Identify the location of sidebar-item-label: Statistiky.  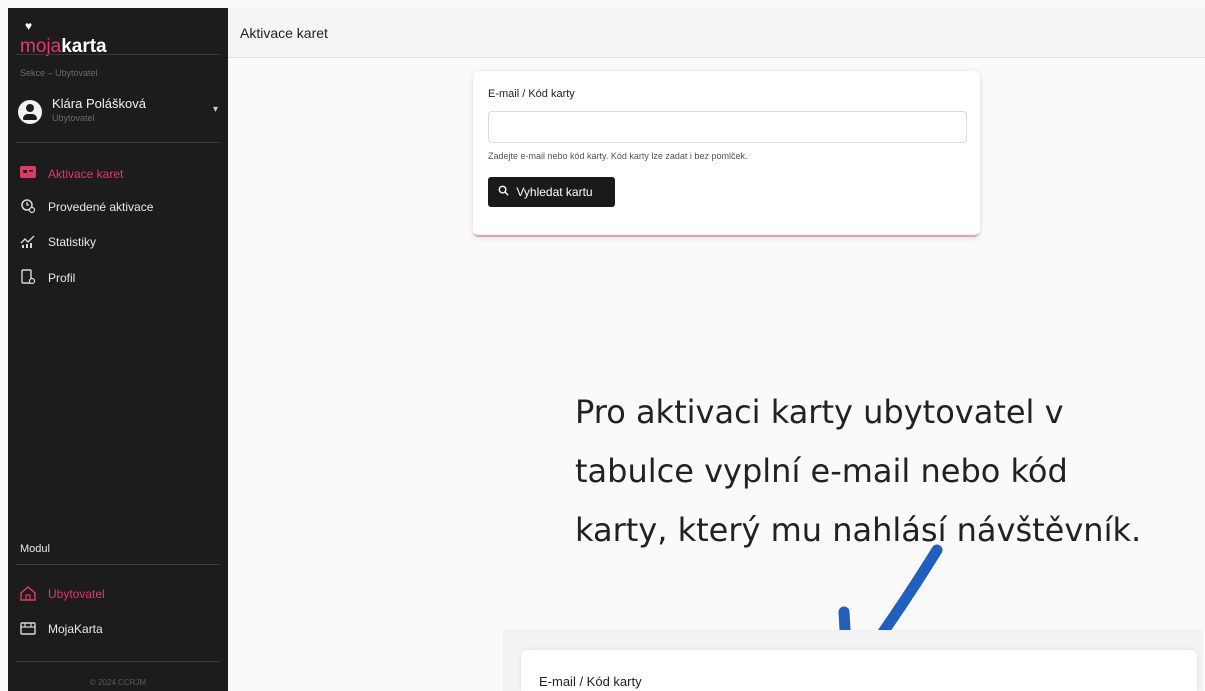
(72, 242).